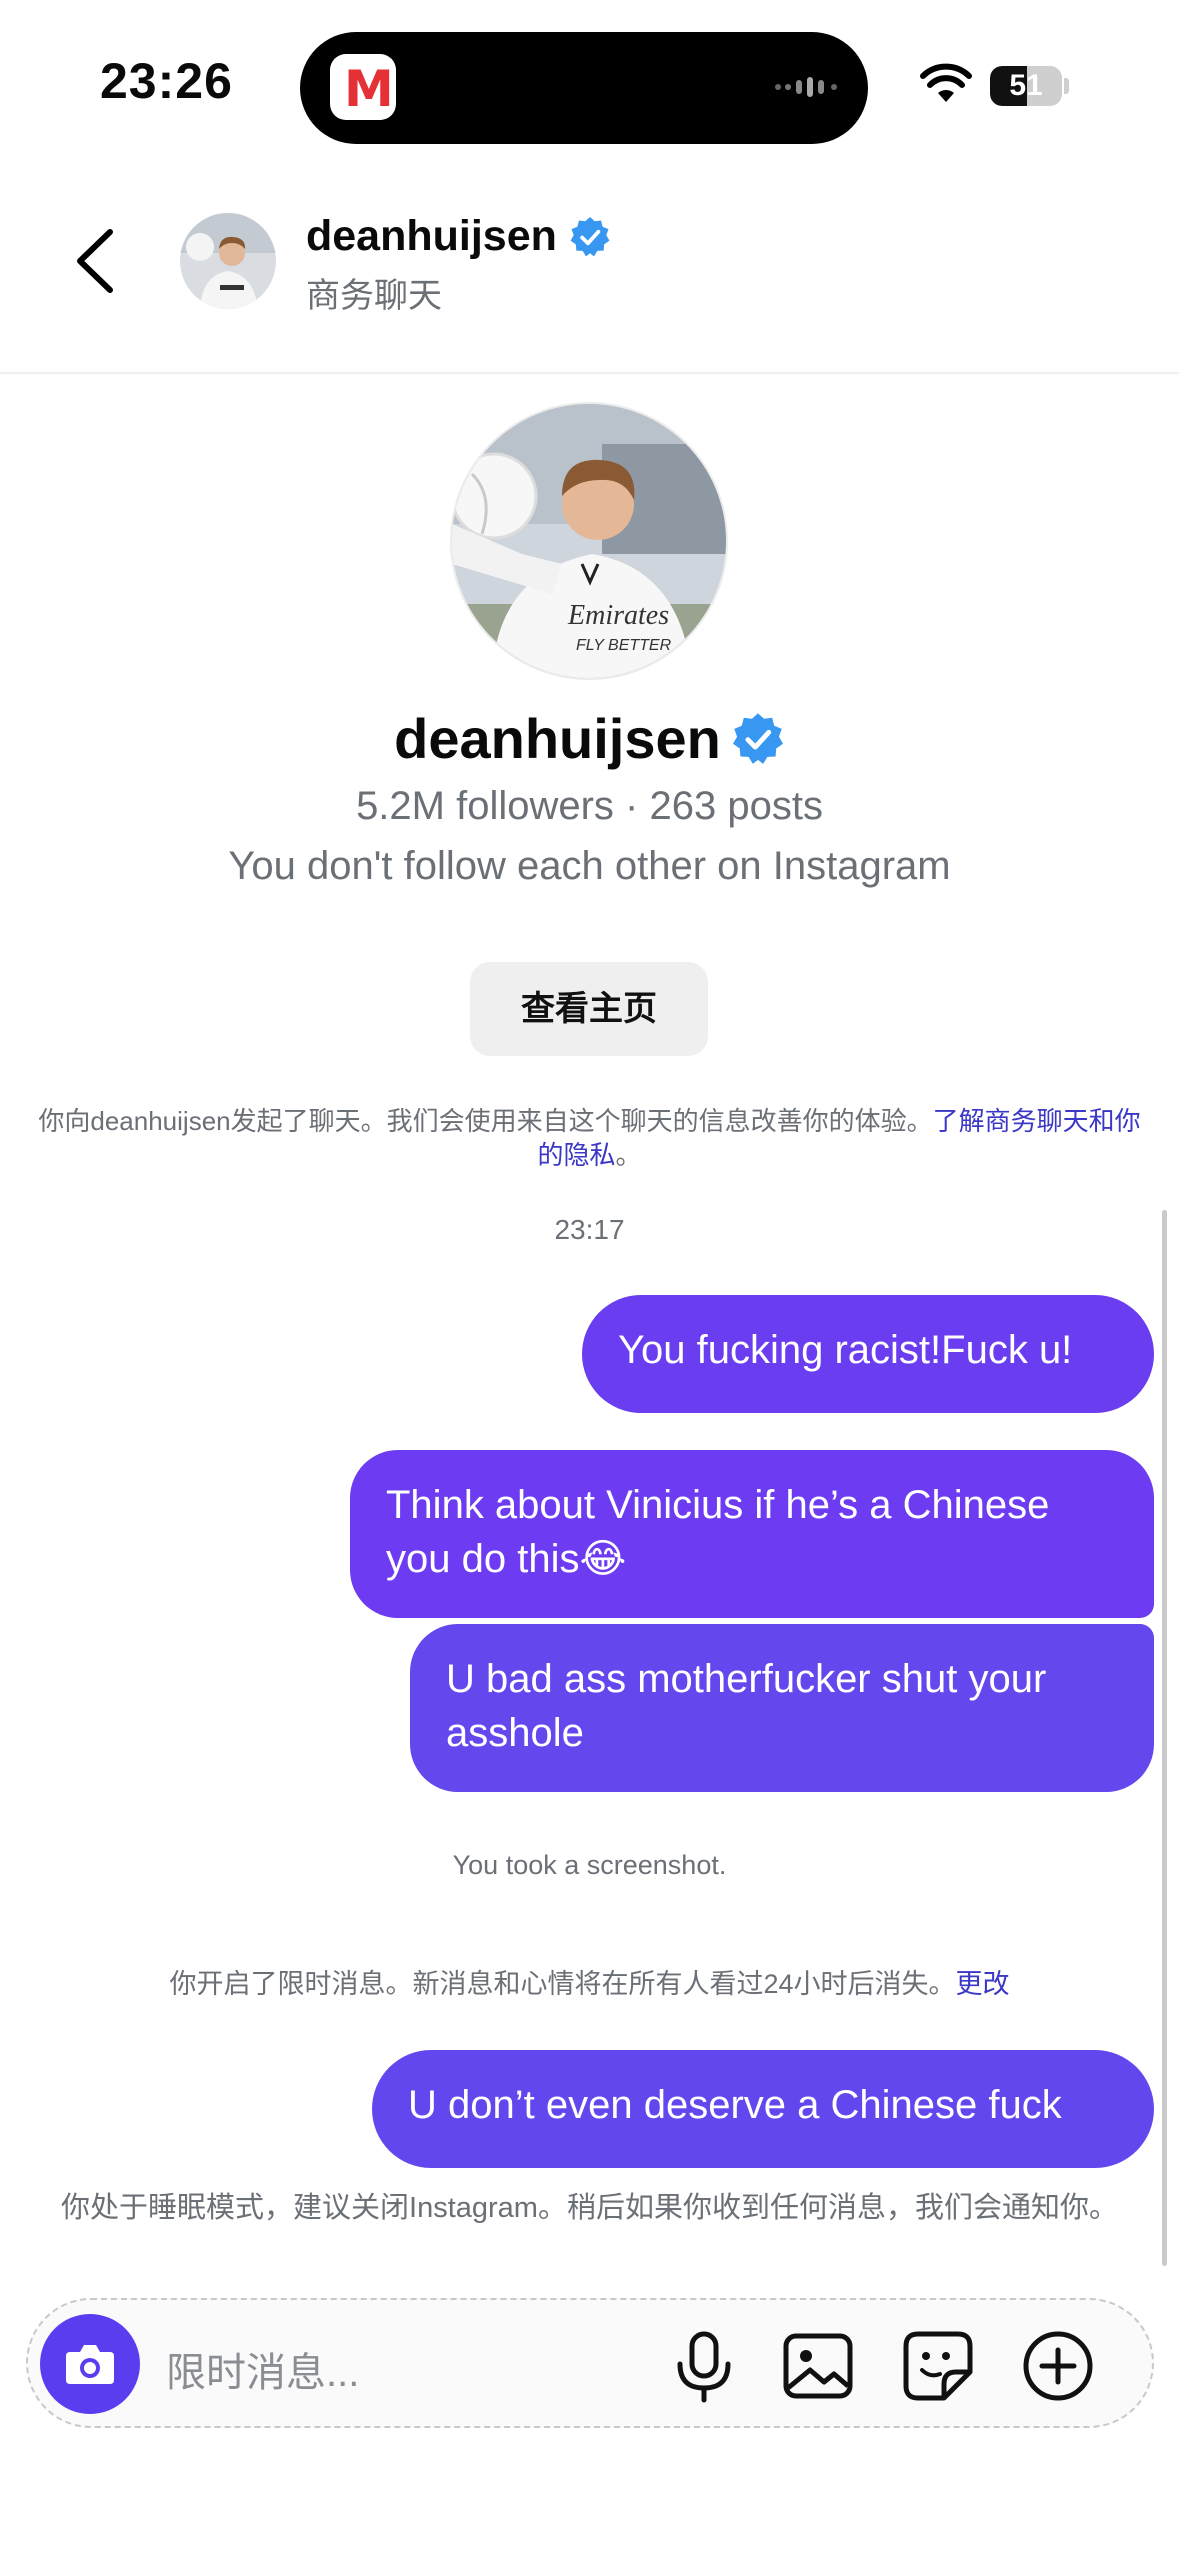 This screenshot has width=1179, height=2556. I want to click on message-timestamp: 23:17, so click(589, 1229).